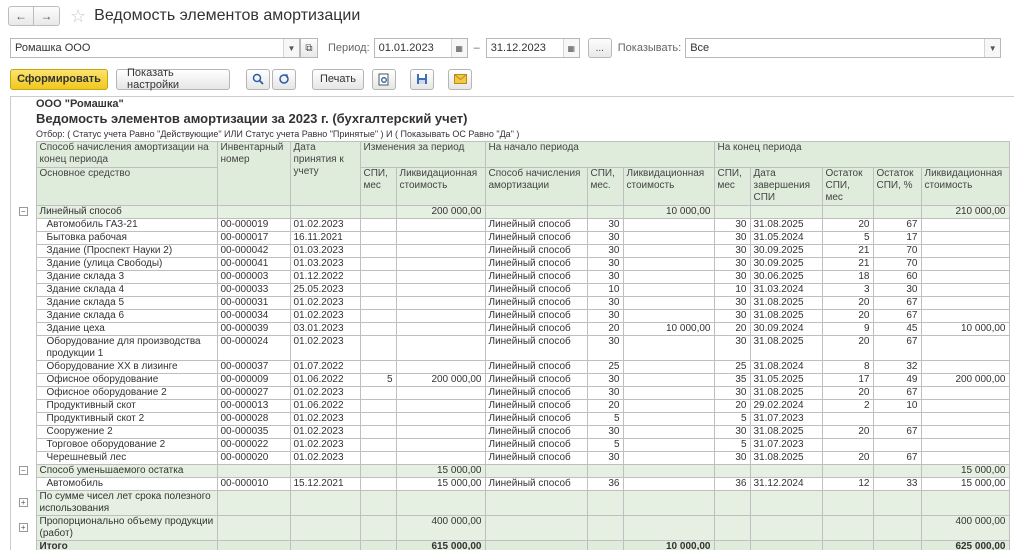 This screenshot has height=550, width=1024. Describe the element at coordinates (126, 432) in the screenshot. I see `cell-asset: Сооружение 2` at that location.